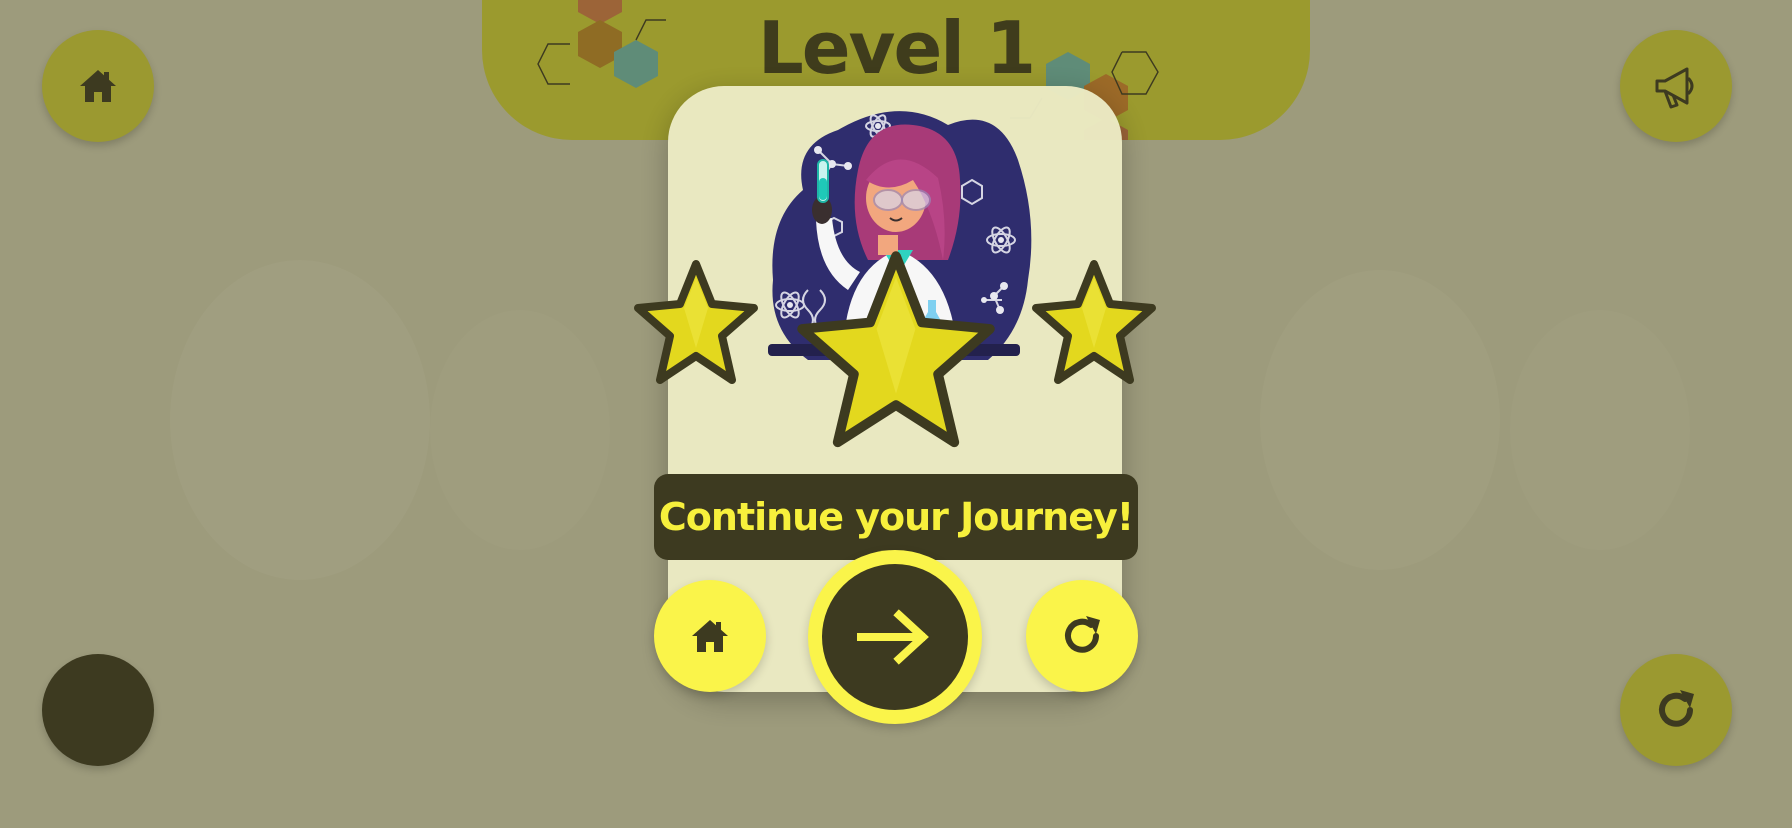 This screenshot has height=828, width=1792. What do you see at coordinates (896, 349) in the screenshot?
I see `star-center-icon` at bounding box center [896, 349].